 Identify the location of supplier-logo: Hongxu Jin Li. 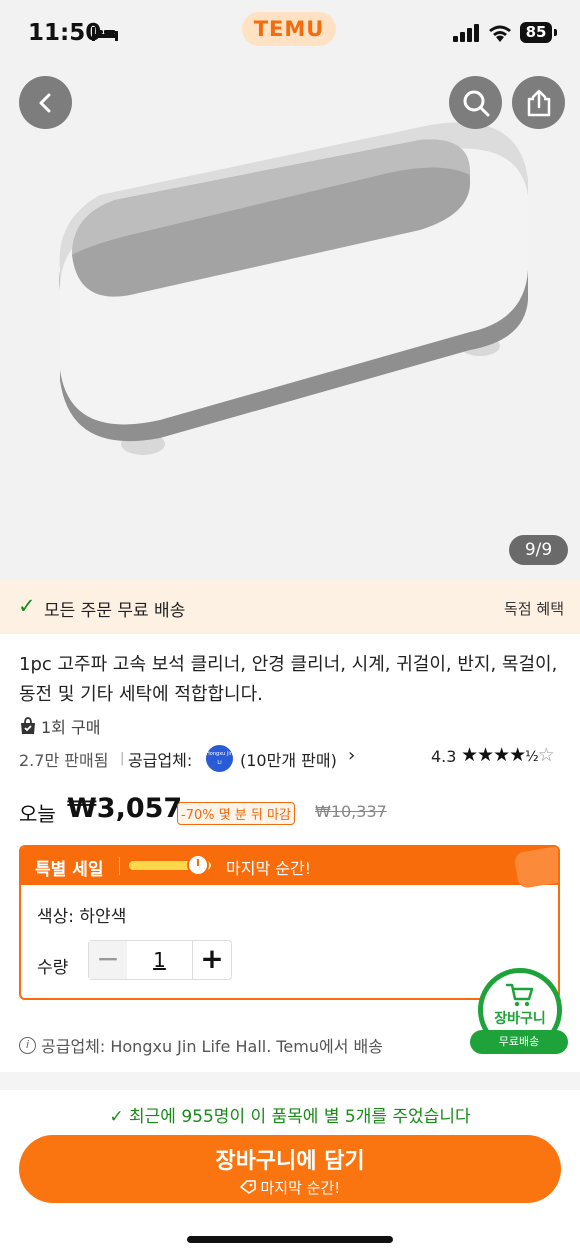
(219, 758).